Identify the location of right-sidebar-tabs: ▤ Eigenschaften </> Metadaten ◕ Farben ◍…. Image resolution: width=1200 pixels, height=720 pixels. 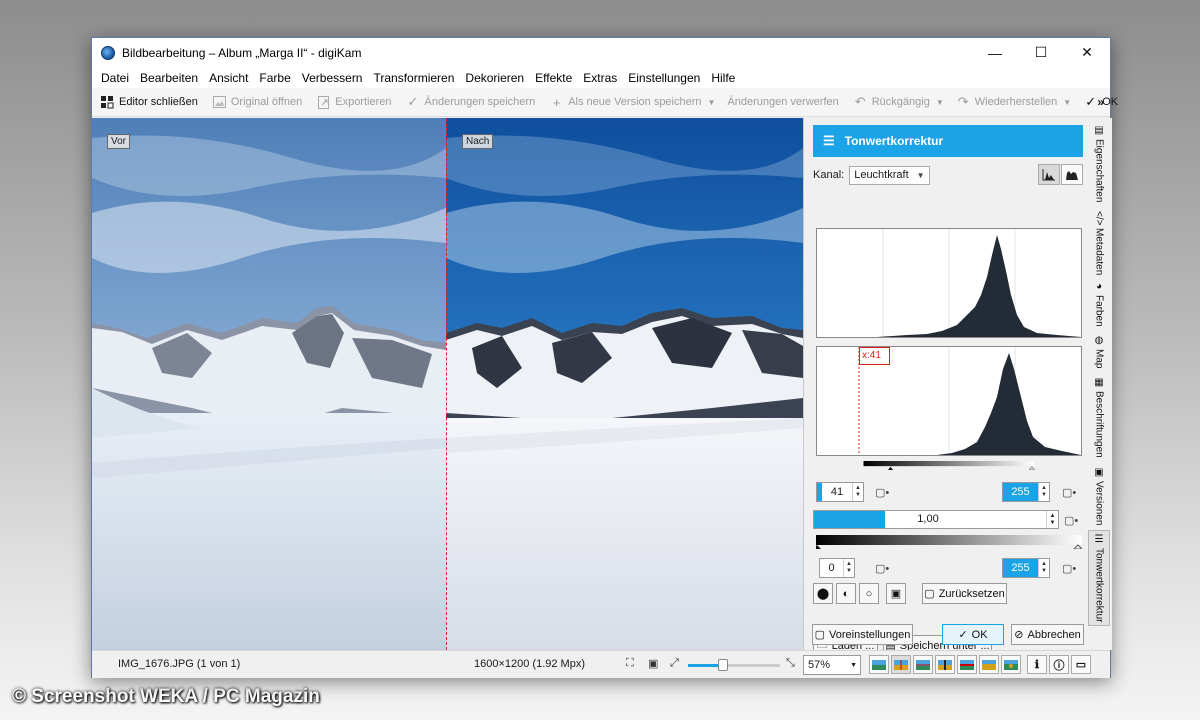
(1100, 384).